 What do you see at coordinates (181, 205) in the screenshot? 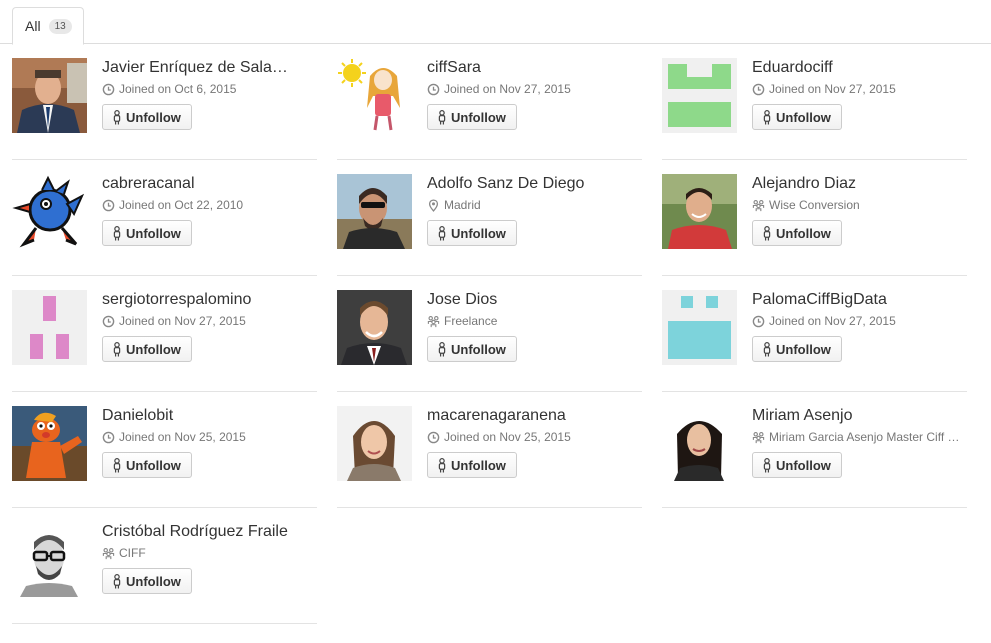
I see `user-meta-text: Joined on Oct 22, 2010` at bounding box center [181, 205].